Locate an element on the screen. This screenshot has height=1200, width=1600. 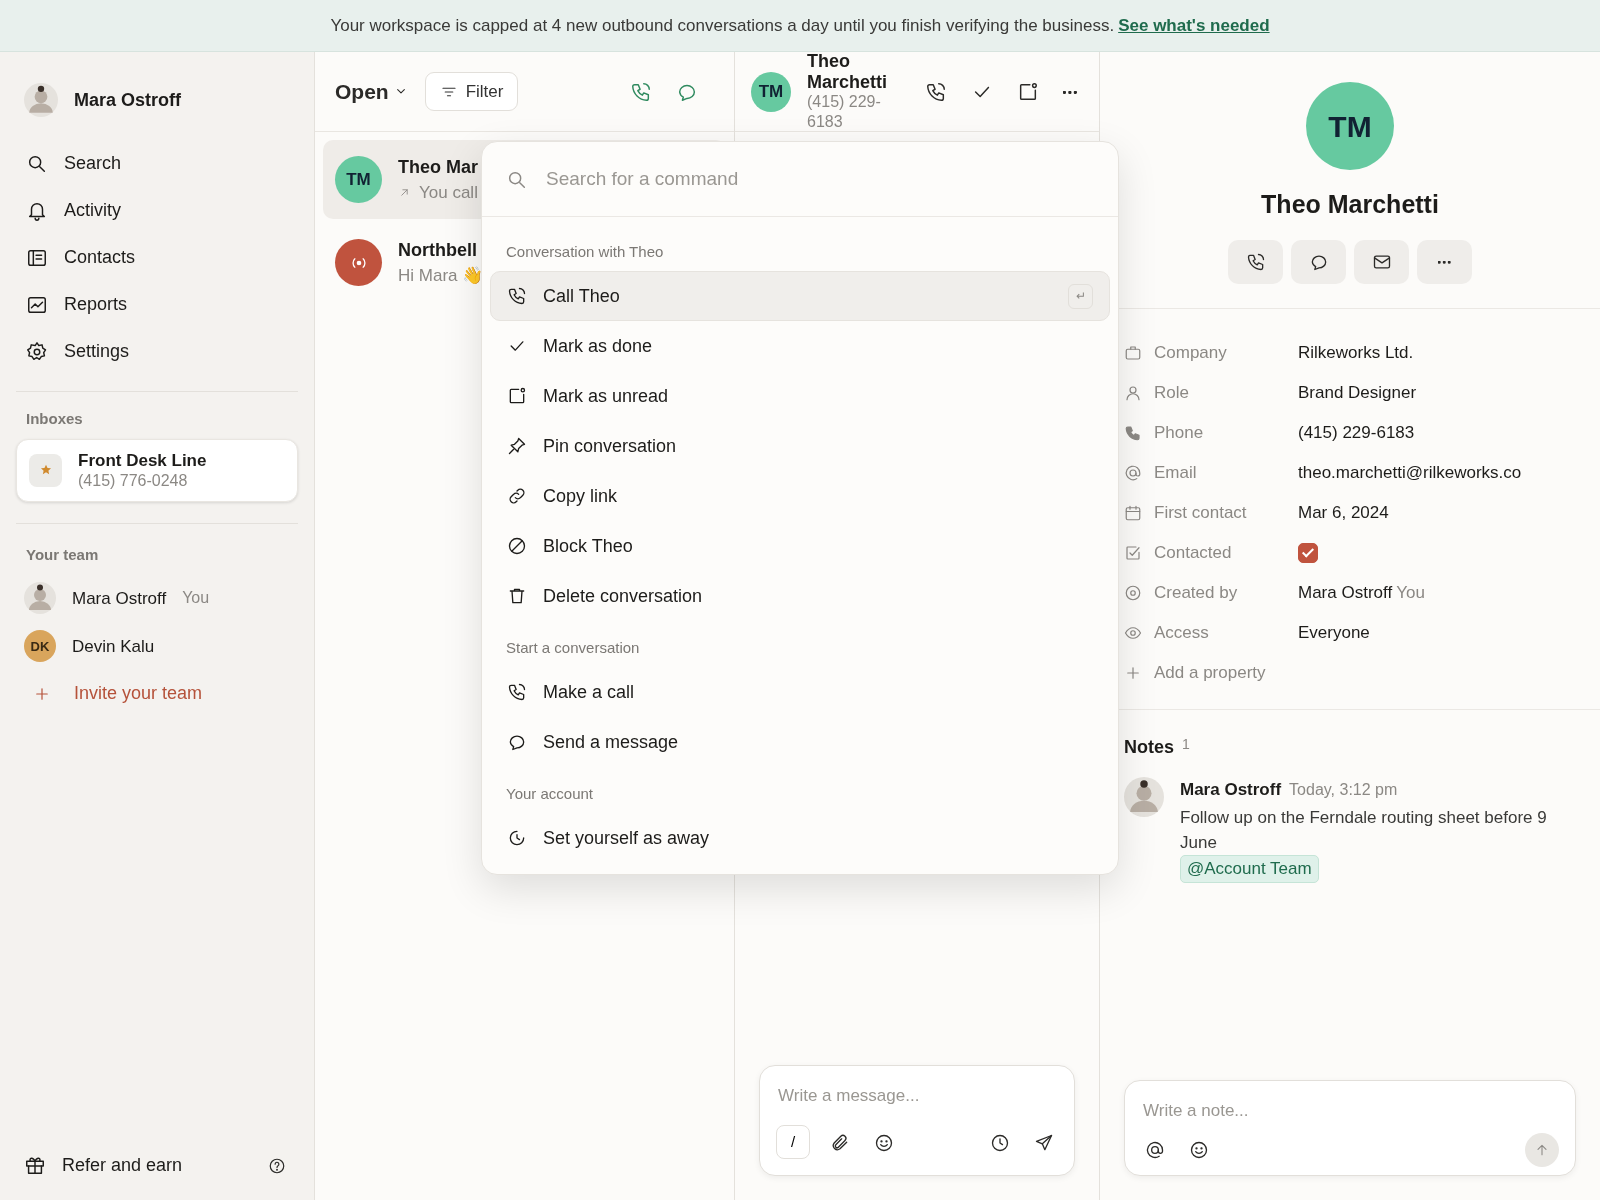
section-title: Conversation with Theo is located at coordinates (585, 251).